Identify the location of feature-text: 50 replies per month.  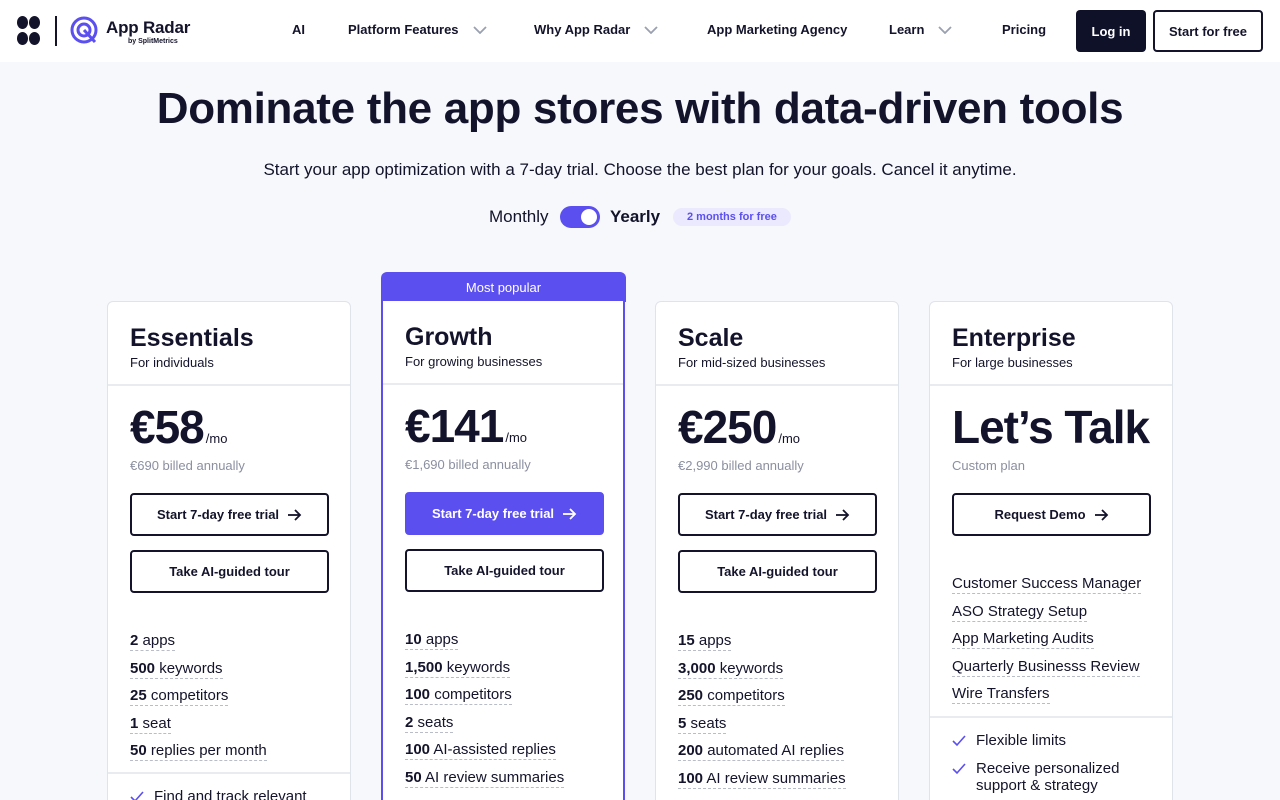
(198, 751).